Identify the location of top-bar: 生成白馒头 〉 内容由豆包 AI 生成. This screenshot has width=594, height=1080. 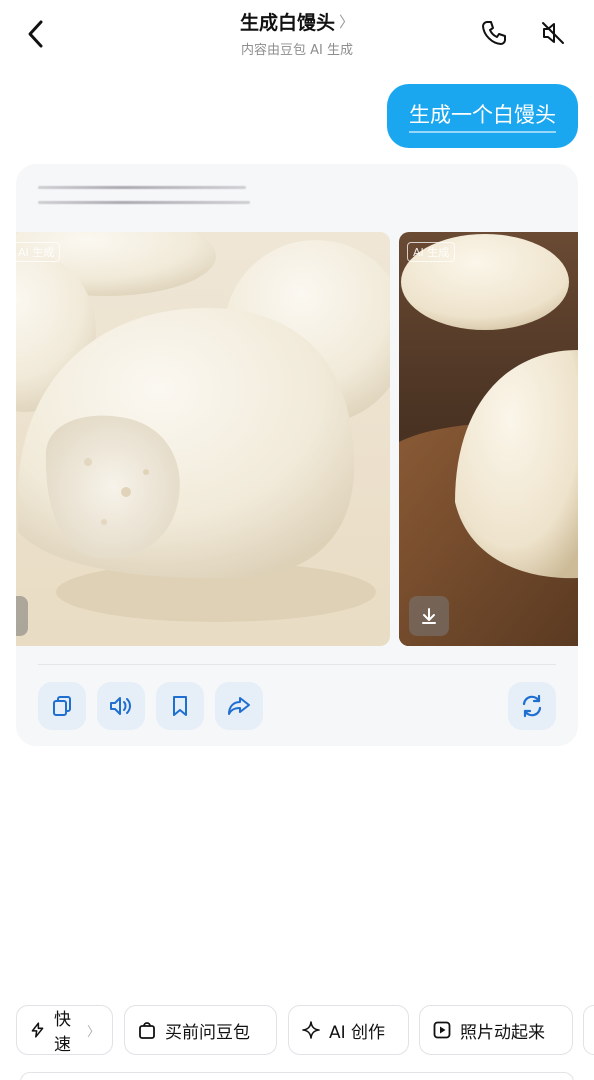
(297, 35).